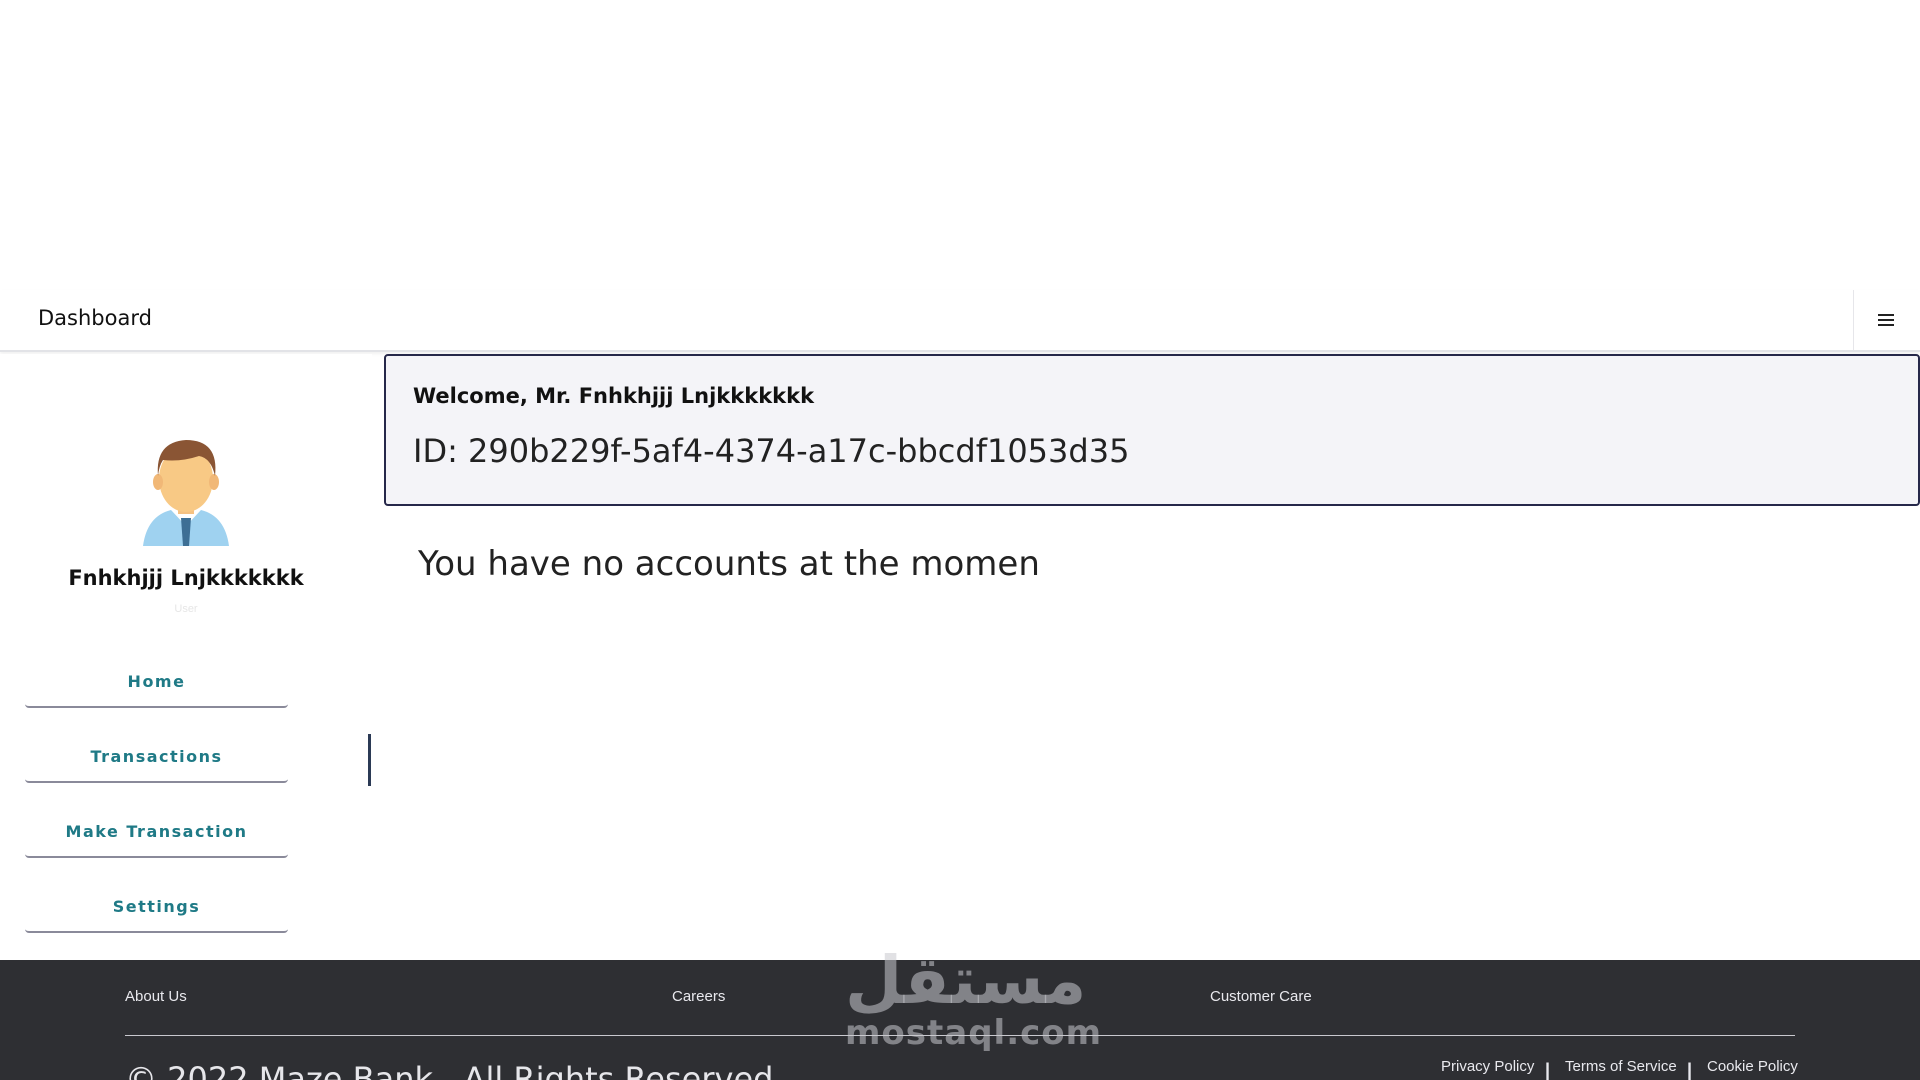 The width and height of the screenshot is (1920, 1080). I want to click on active-nav-indicator, so click(369, 760).